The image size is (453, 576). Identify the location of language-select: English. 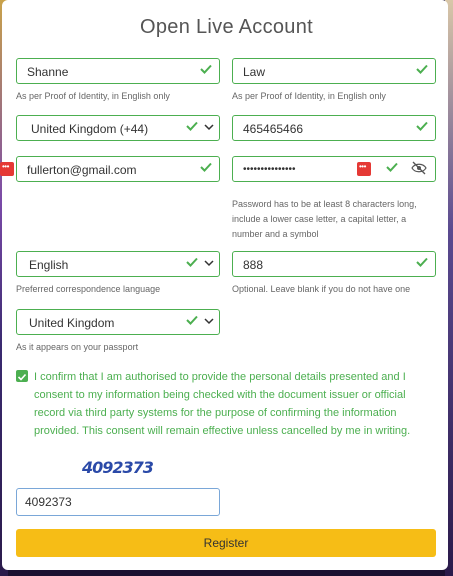
(118, 264).